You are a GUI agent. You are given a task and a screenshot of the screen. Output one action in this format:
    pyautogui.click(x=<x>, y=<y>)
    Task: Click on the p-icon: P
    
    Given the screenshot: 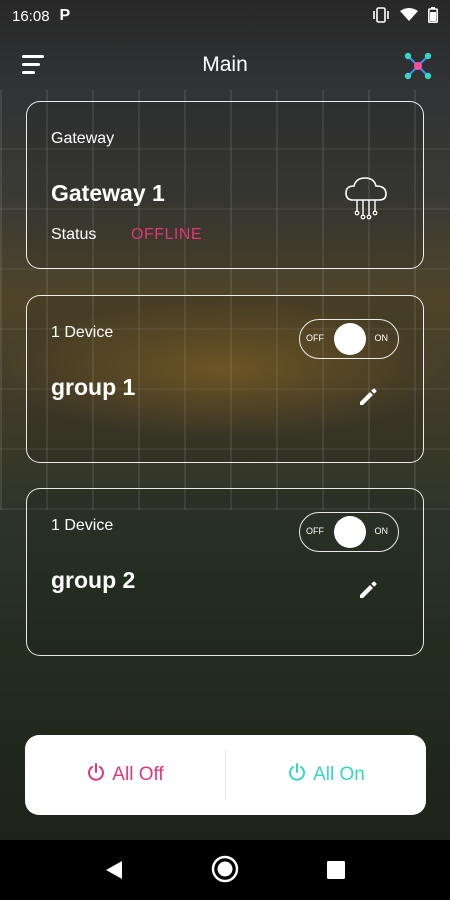 What is the action you would take?
    pyautogui.click(x=65, y=15)
    